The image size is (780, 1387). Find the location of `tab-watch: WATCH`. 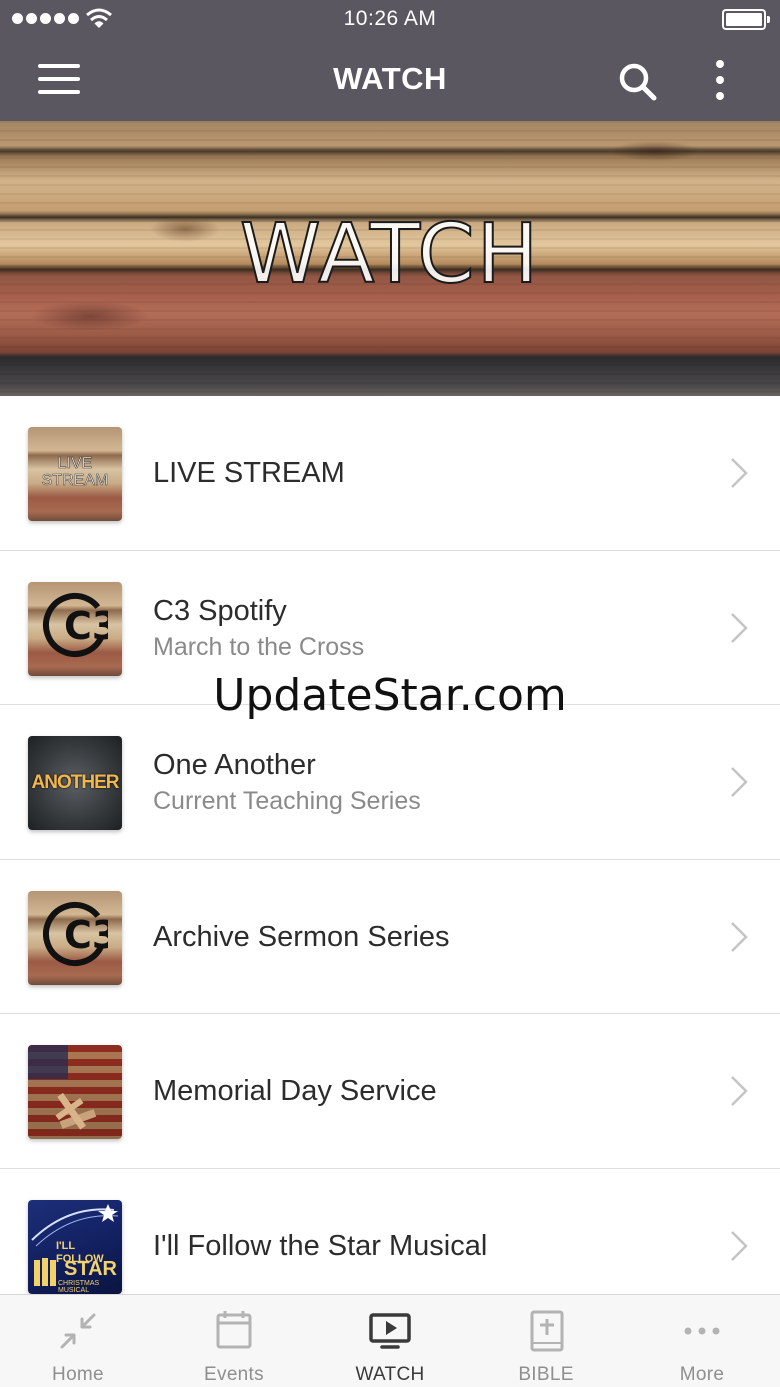

tab-watch: WATCH is located at coordinates (390, 1341).